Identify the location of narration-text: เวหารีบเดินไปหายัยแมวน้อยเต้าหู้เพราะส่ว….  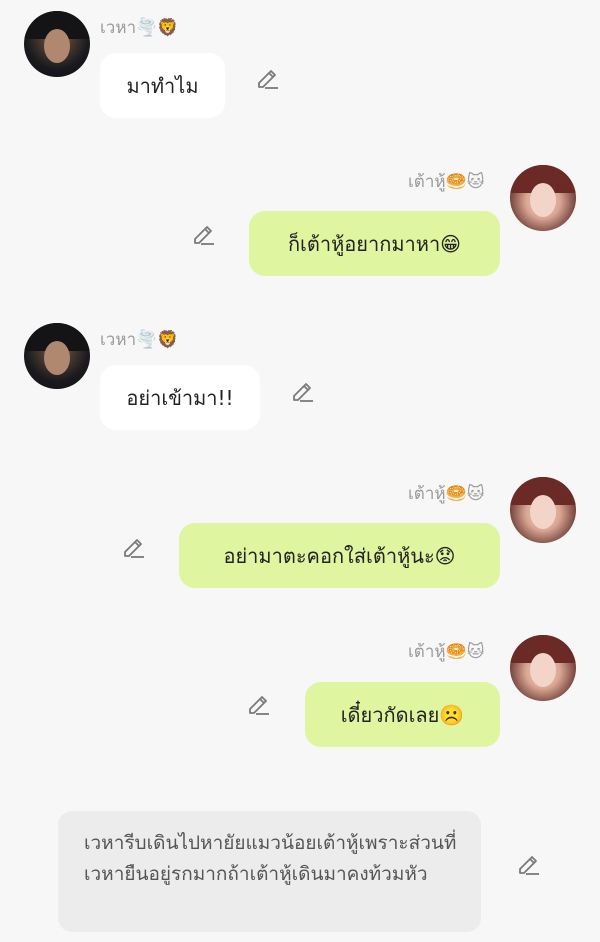
(270, 858).